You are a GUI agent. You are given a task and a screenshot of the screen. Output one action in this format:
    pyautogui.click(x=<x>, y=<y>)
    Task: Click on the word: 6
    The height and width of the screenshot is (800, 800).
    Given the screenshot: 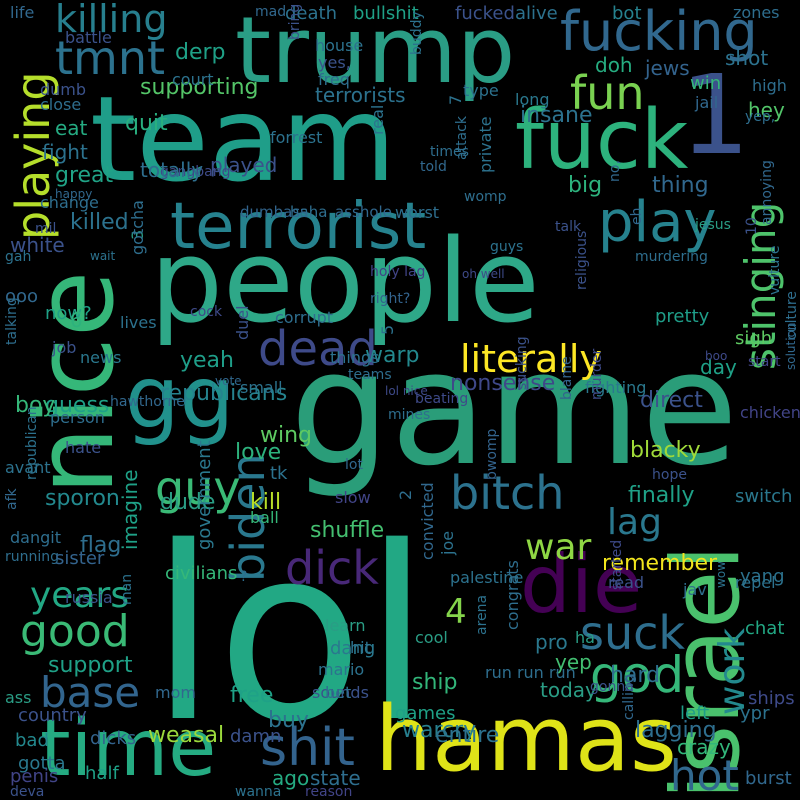 What is the action you would take?
    pyautogui.click(x=76, y=320)
    